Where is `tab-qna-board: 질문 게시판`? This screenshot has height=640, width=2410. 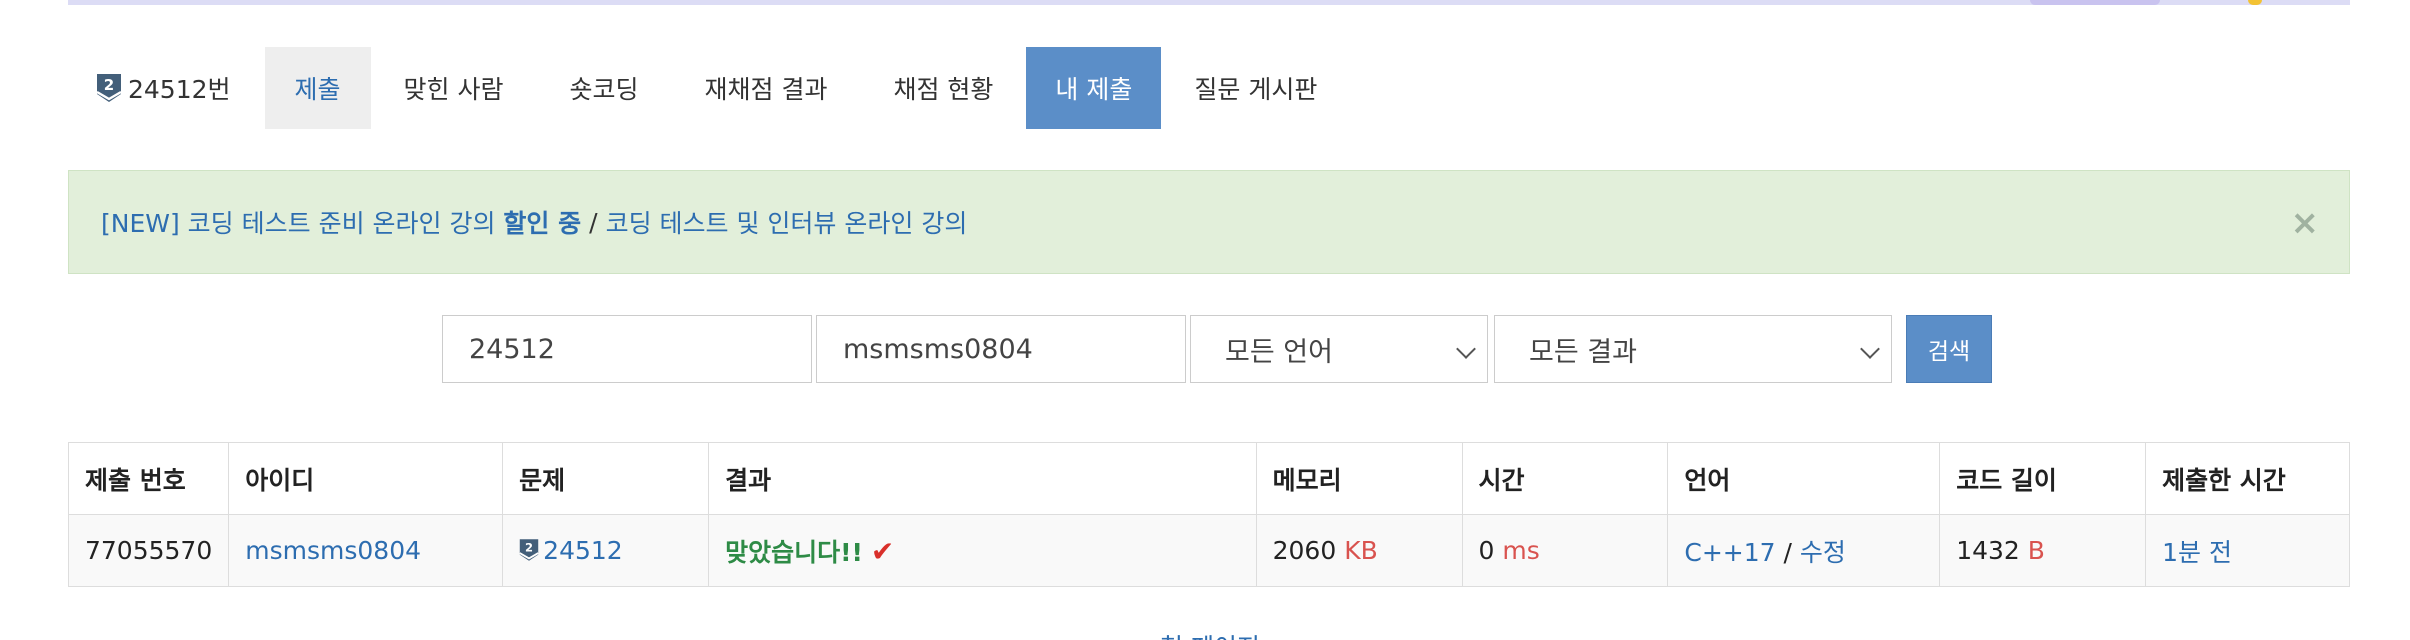 tab-qna-board: 질문 게시판 is located at coordinates (1255, 88).